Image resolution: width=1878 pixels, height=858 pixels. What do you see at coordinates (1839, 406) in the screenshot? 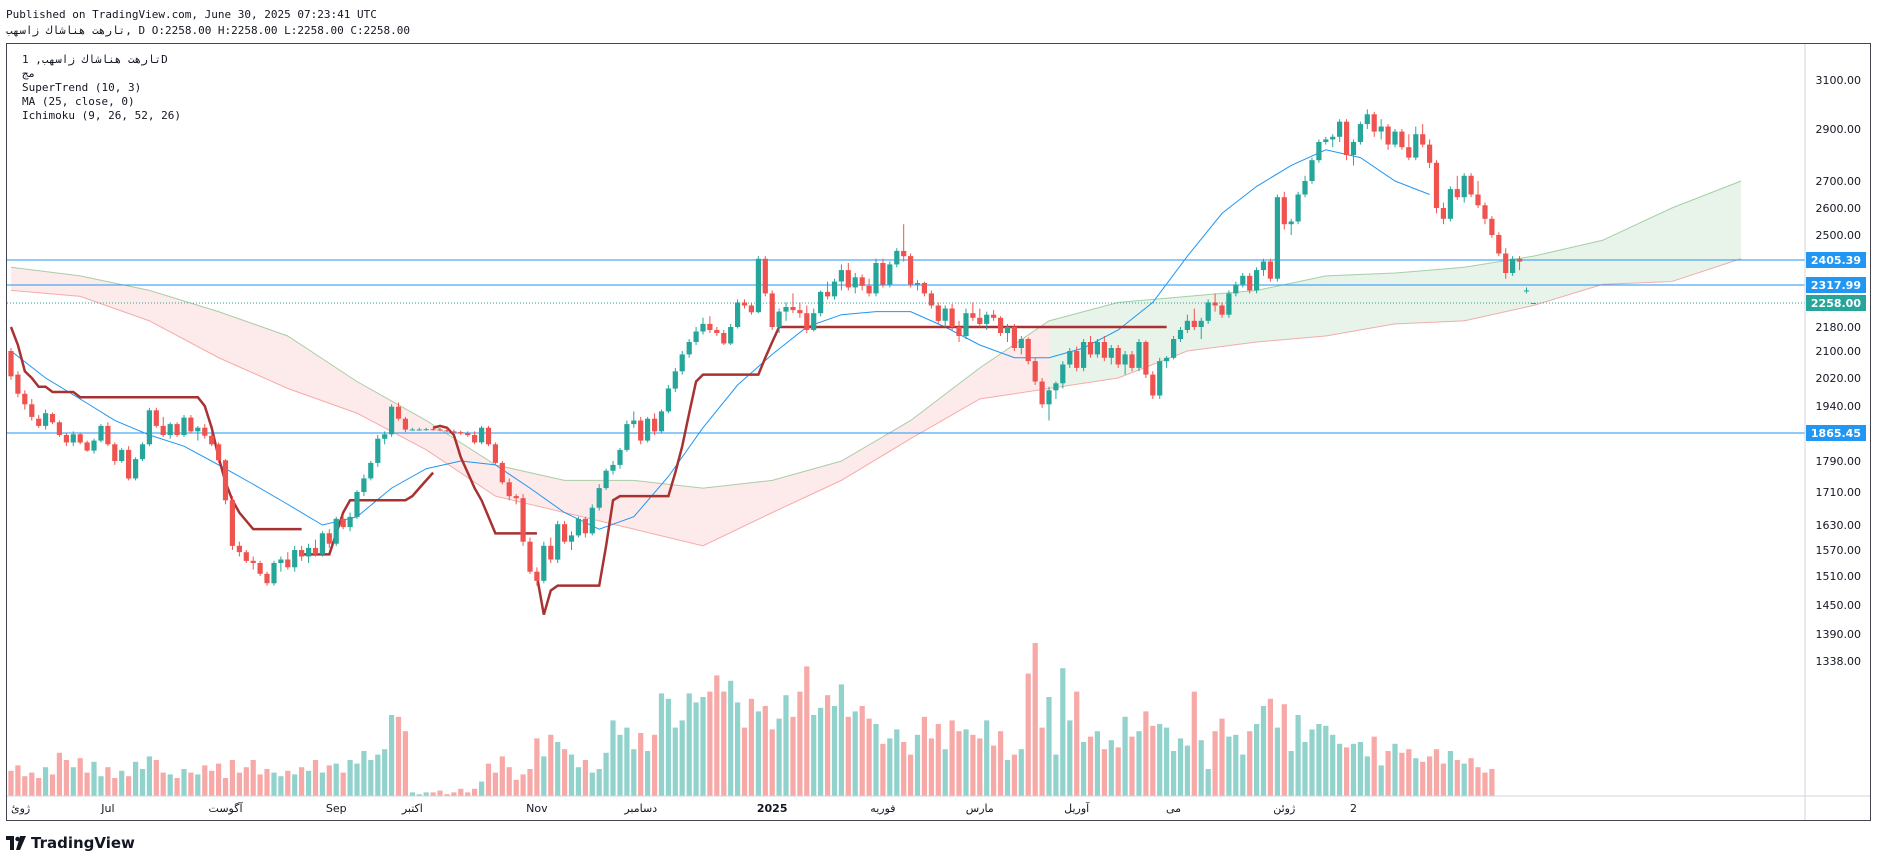
I see `price-axis-label: 1940.00` at bounding box center [1839, 406].